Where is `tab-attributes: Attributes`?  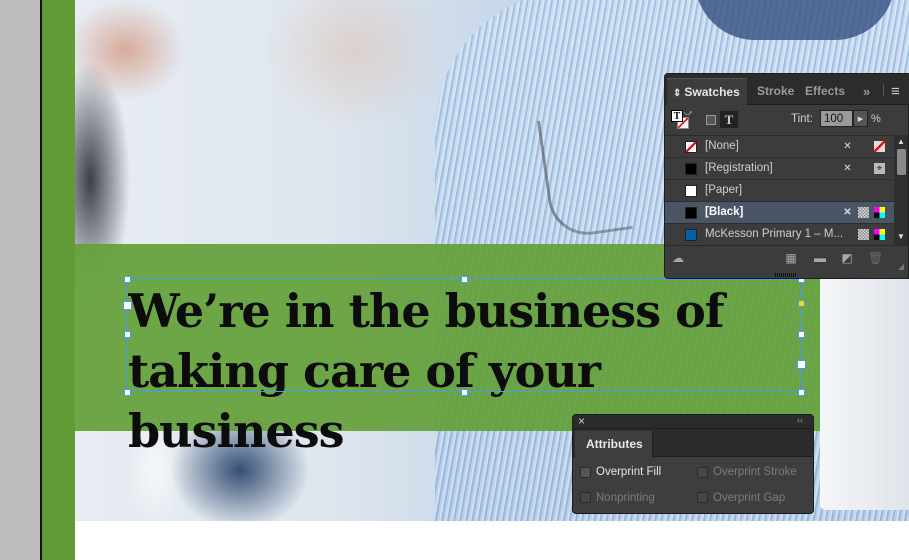 tab-attributes: Attributes is located at coordinates (614, 444).